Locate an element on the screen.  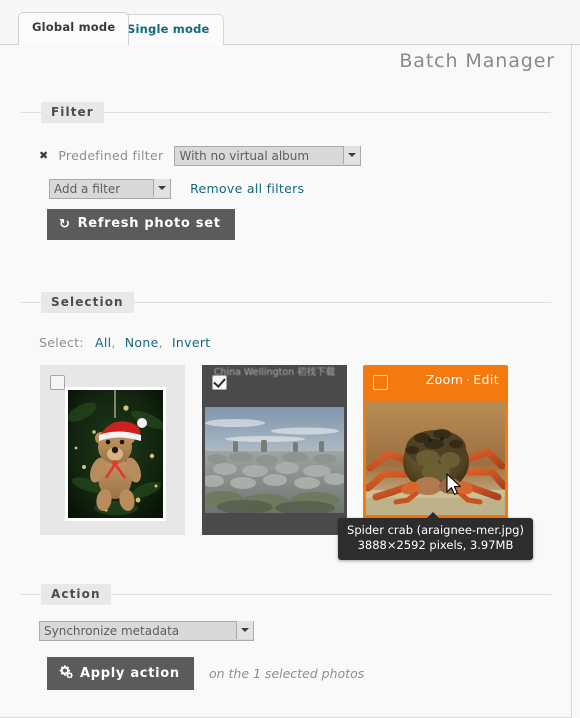
thumbnail-item-stone-cairns: China Wellington 初找下载 is located at coordinates (274, 450).